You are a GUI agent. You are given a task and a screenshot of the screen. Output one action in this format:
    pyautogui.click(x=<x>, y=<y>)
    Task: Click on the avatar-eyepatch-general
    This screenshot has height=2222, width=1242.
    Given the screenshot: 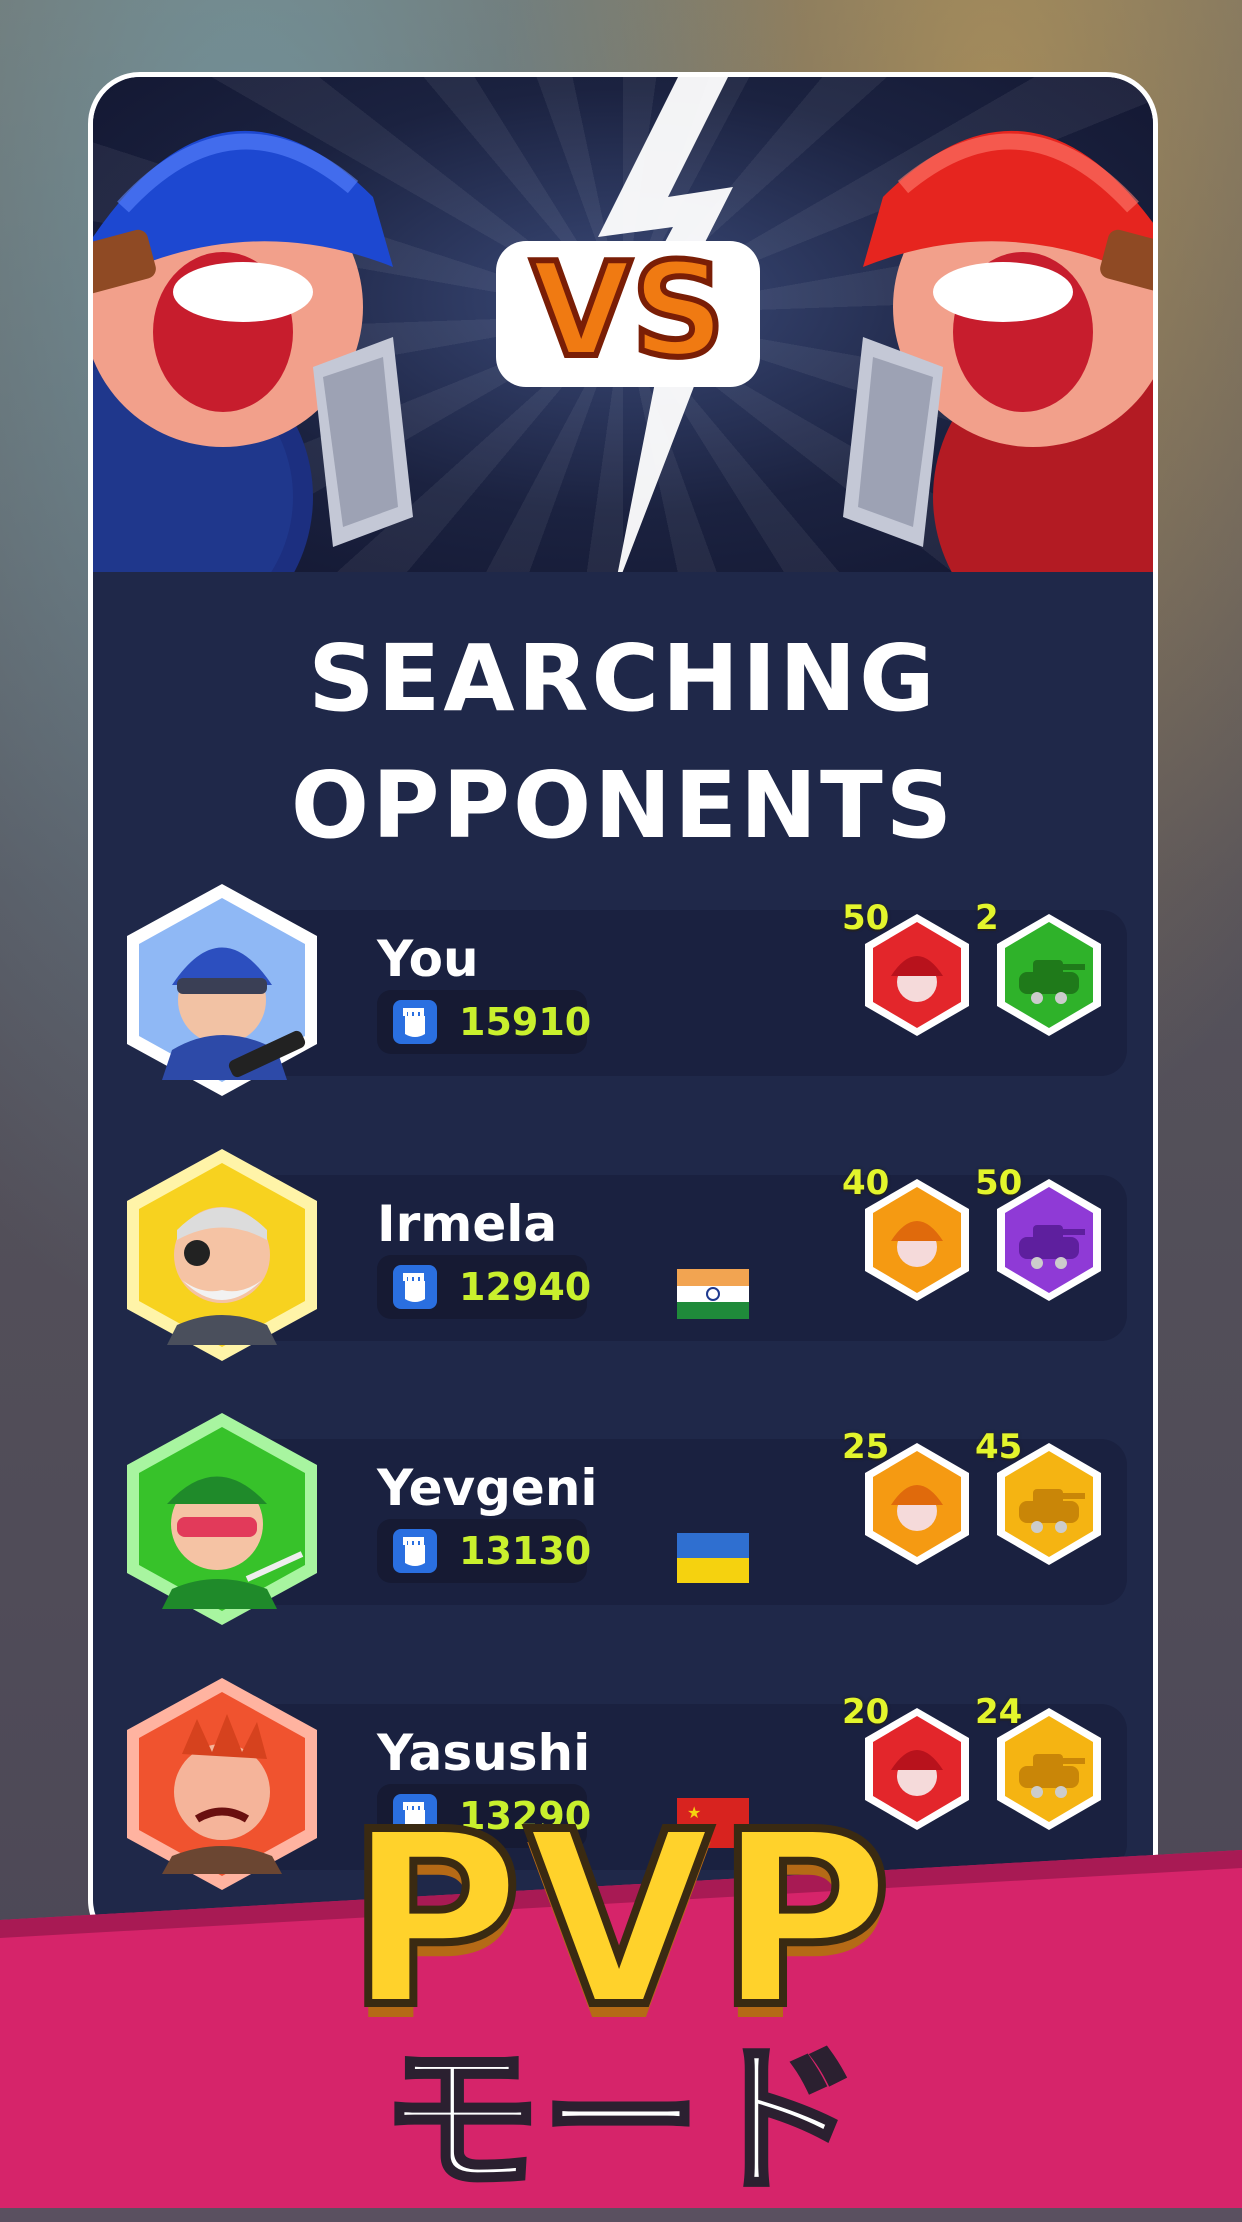 What is the action you would take?
    pyautogui.click(x=222, y=1255)
    